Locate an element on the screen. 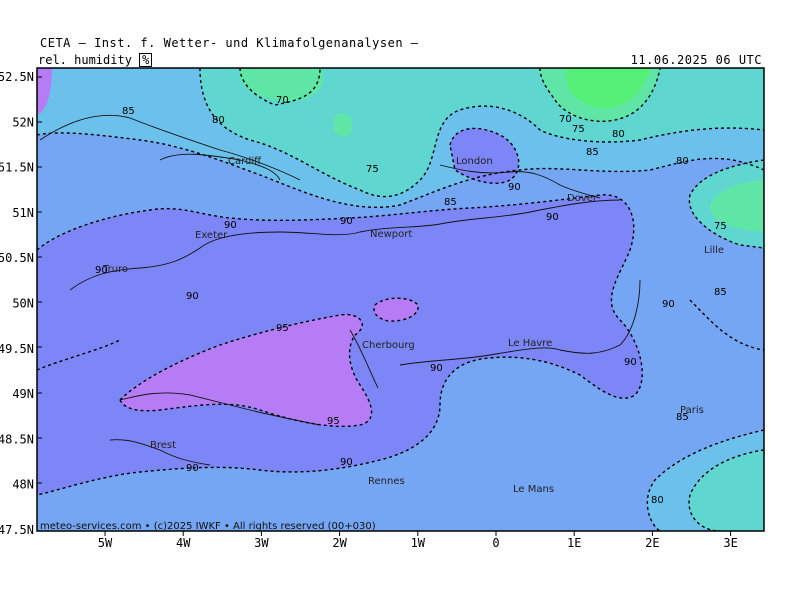 The height and width of the screenshot is (600, 800). latitude-label: 51N is located at coordinates (23, 213).